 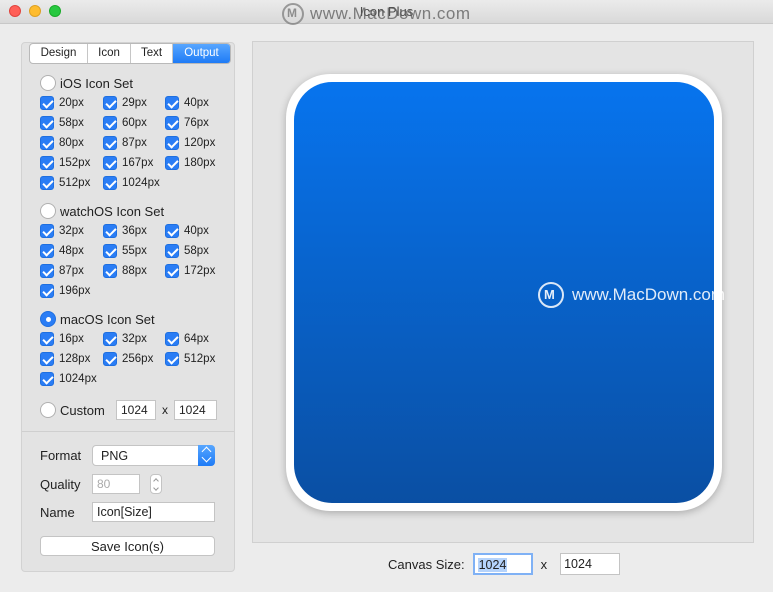 I want to click on tab-icon: Icon, so click(x=109, y=53).